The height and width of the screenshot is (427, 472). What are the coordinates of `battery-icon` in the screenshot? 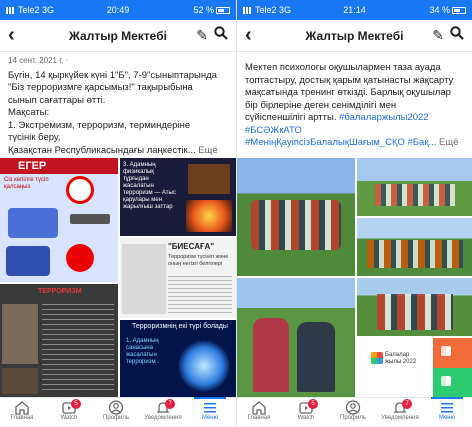 It's located at (459, 10).